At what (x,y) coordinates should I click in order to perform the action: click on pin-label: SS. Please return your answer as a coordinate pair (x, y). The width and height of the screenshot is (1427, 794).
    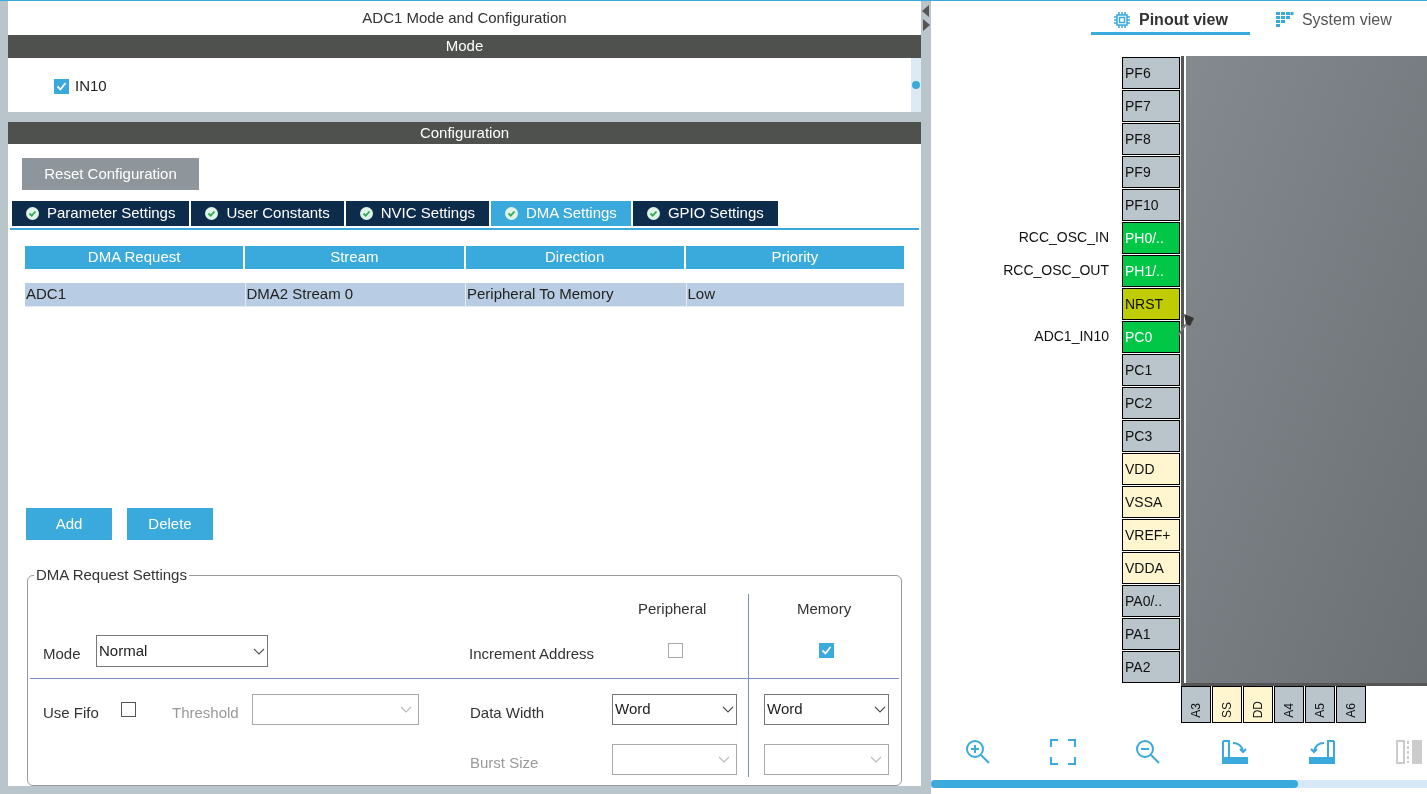
    Looking at the image, I should click on (1227, 710).